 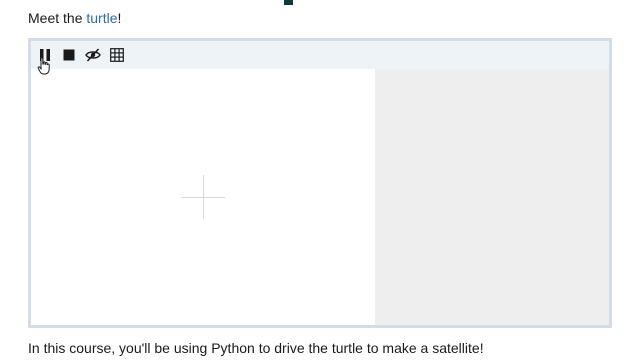 I want to click on hide-turtle-button, so click(x=93, y=55).